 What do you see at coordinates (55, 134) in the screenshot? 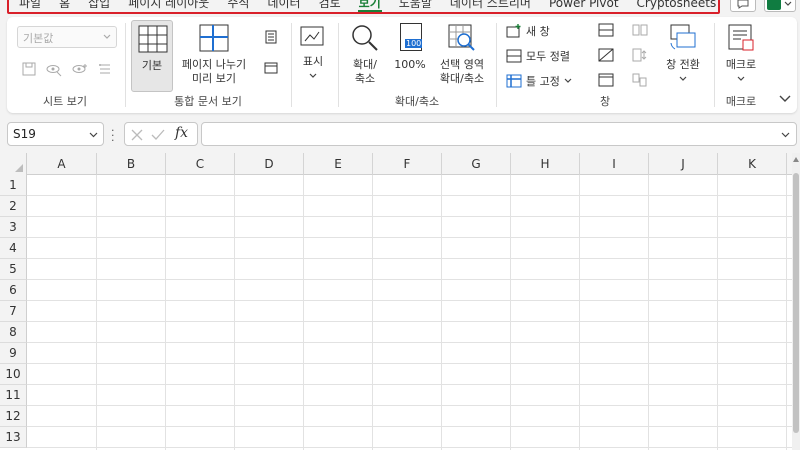
I see `name-box: S19` at bounding box center [55, 134].